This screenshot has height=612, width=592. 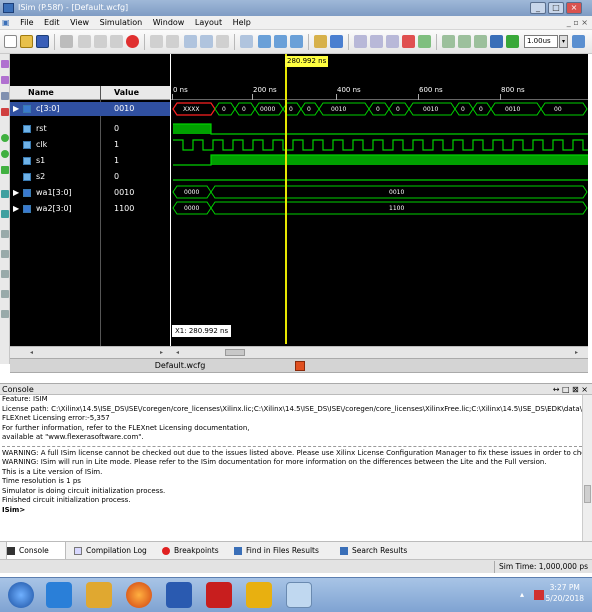 I want to click on copy-icon, so click(x=100, y=41).